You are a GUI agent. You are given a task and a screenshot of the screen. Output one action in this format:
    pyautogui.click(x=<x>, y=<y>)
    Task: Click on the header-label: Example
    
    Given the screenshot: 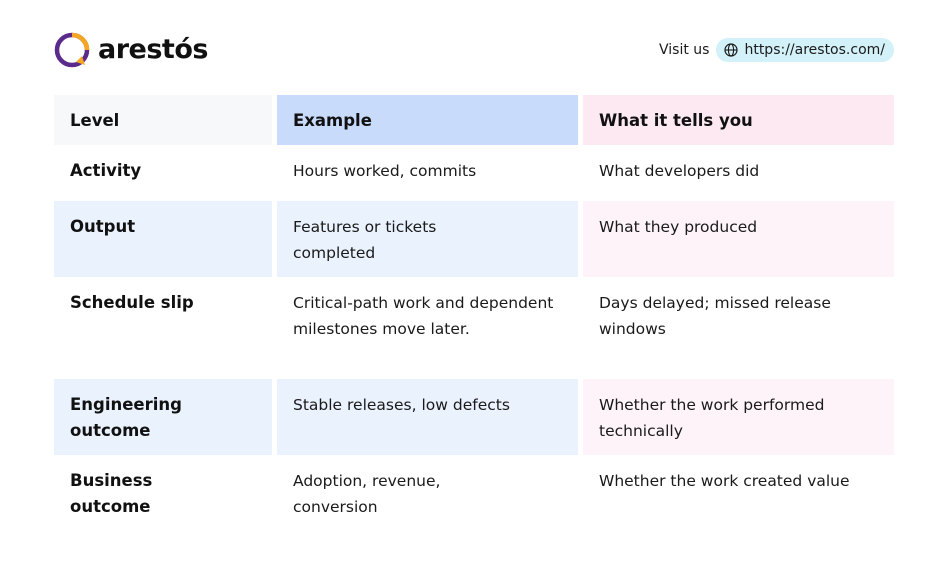 What is the action you would take?
    pyautogui.click(x=332, y=120)
    